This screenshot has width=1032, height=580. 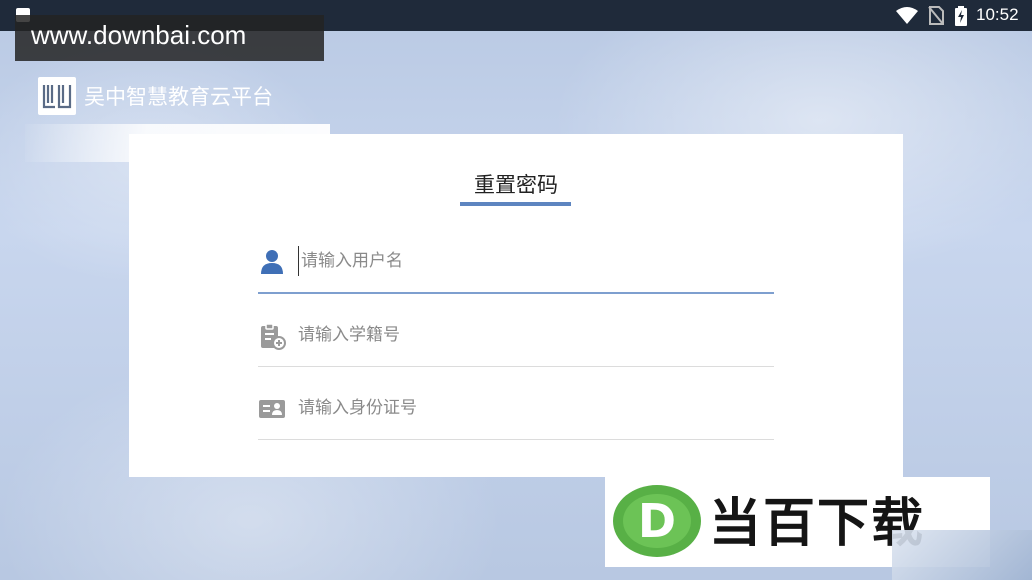 What do you see at coordinates (57, 96) in the screenshot?
I see `book-icon` at bounding box center [57, 96].